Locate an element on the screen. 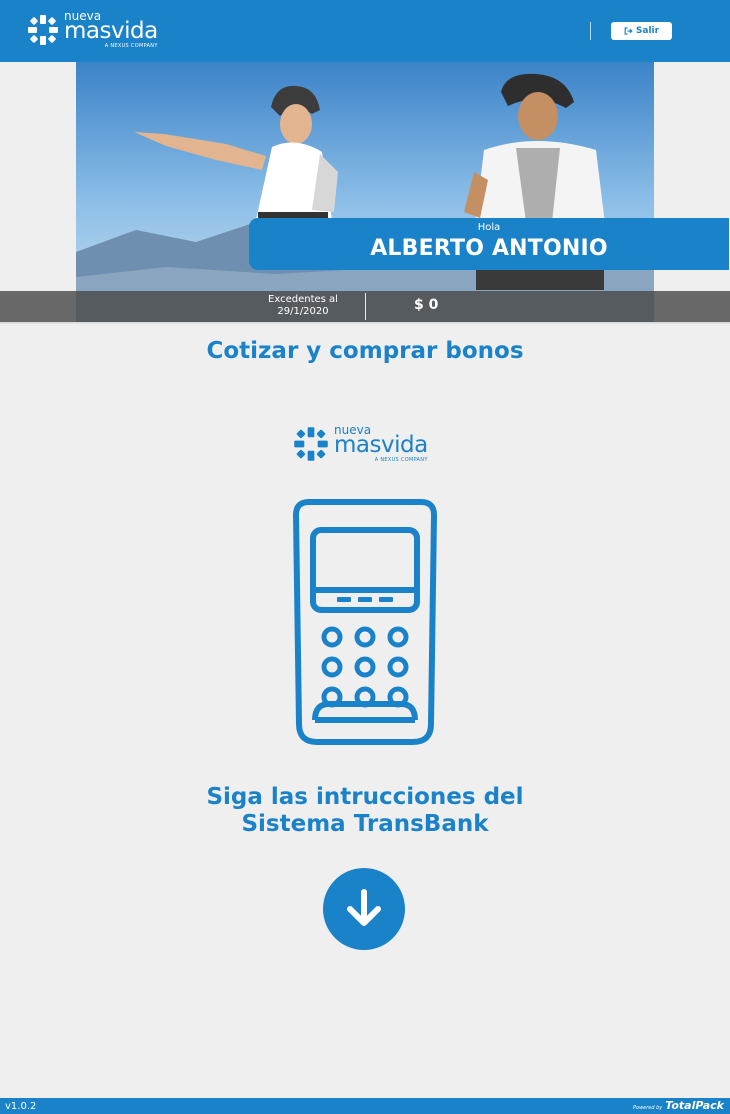 This screenshot has width=730, height=1114. hero-shadow is located at coordinates (365, 323).